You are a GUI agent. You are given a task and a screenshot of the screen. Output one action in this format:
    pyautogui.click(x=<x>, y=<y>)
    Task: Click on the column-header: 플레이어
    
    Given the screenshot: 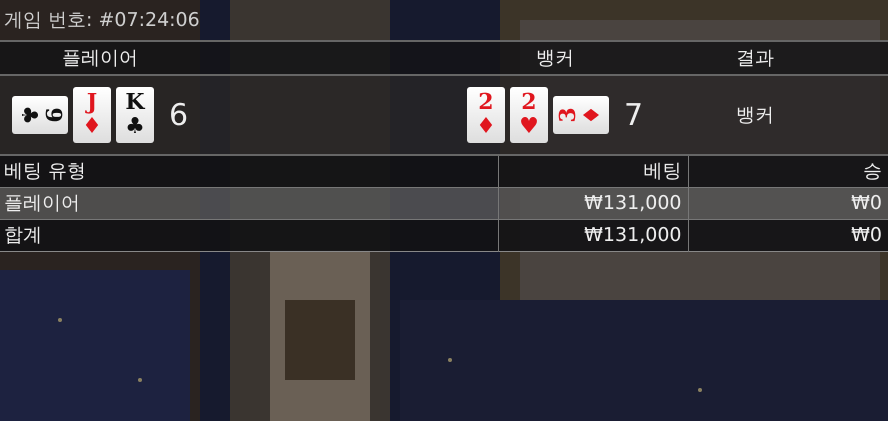 What is the action you would take?
    pyautogui.click(x=100, y=58)
    